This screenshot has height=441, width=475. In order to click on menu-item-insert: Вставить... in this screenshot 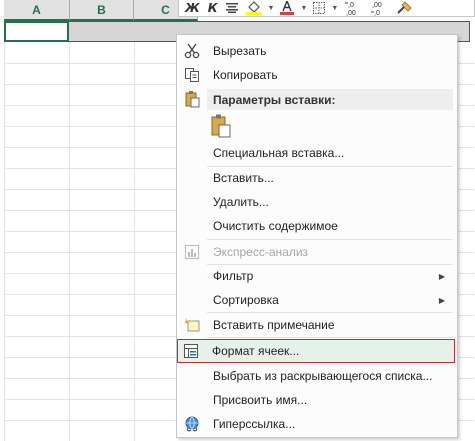, I will do `click(317, 178)`.